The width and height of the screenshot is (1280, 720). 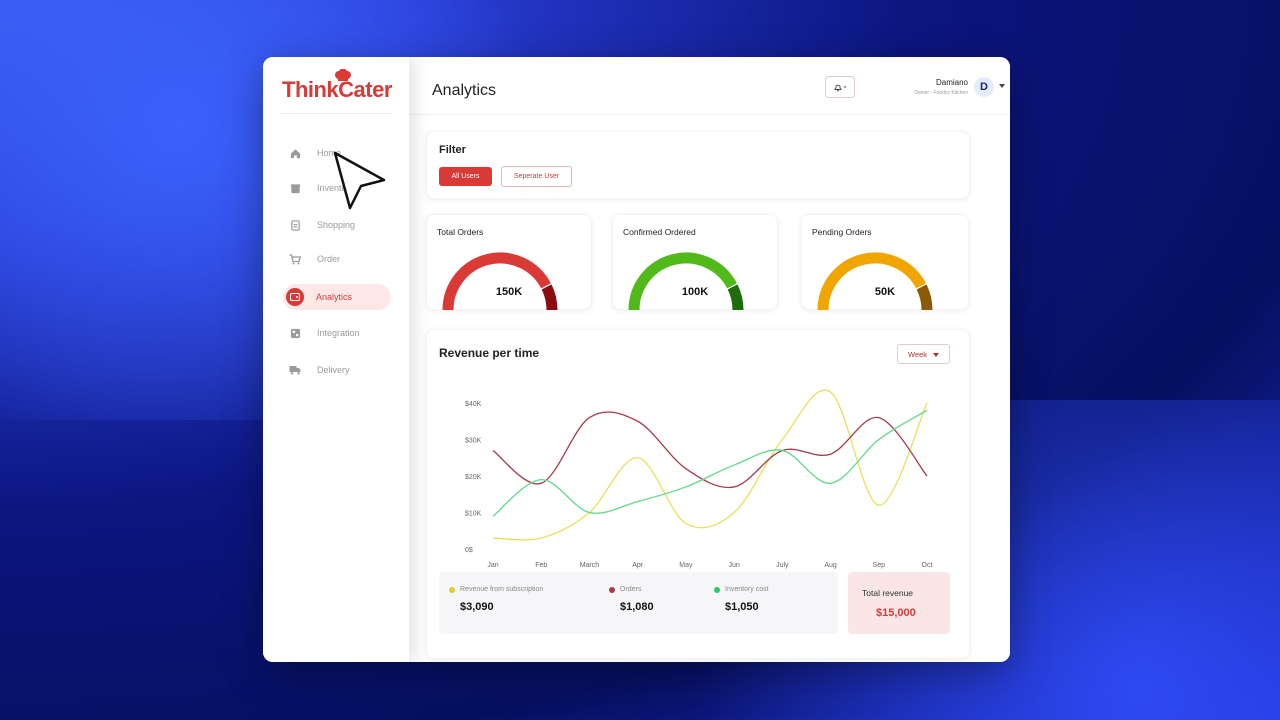 I want to click on sidebar-item-order: Order, so click(x=337, y=259).